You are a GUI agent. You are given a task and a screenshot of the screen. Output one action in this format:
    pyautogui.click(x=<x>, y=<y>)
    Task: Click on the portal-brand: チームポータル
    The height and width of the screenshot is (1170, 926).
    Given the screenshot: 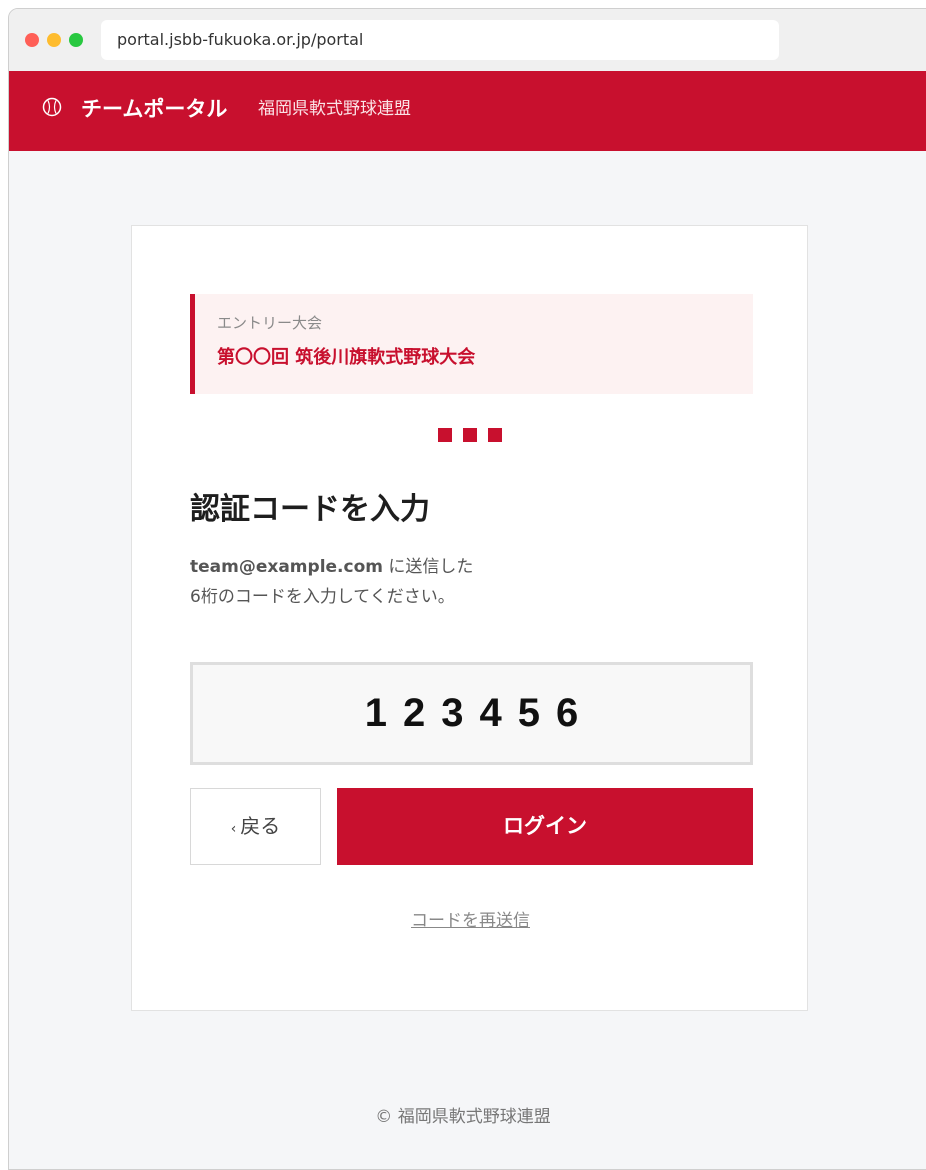 What is the action you would take?
    pyautogui.click(x=154, y=109)
    